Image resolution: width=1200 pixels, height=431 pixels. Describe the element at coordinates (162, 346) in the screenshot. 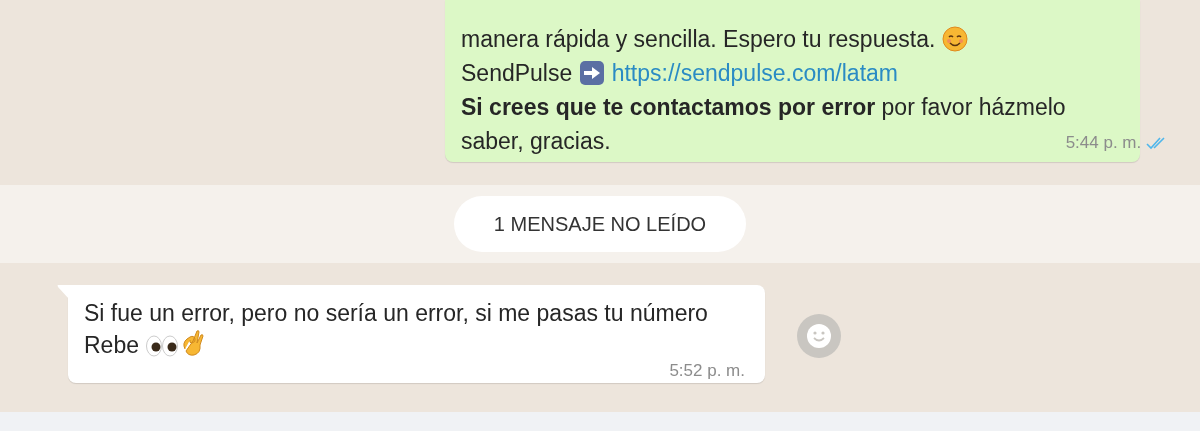

I see `eyes-icon` at that location.